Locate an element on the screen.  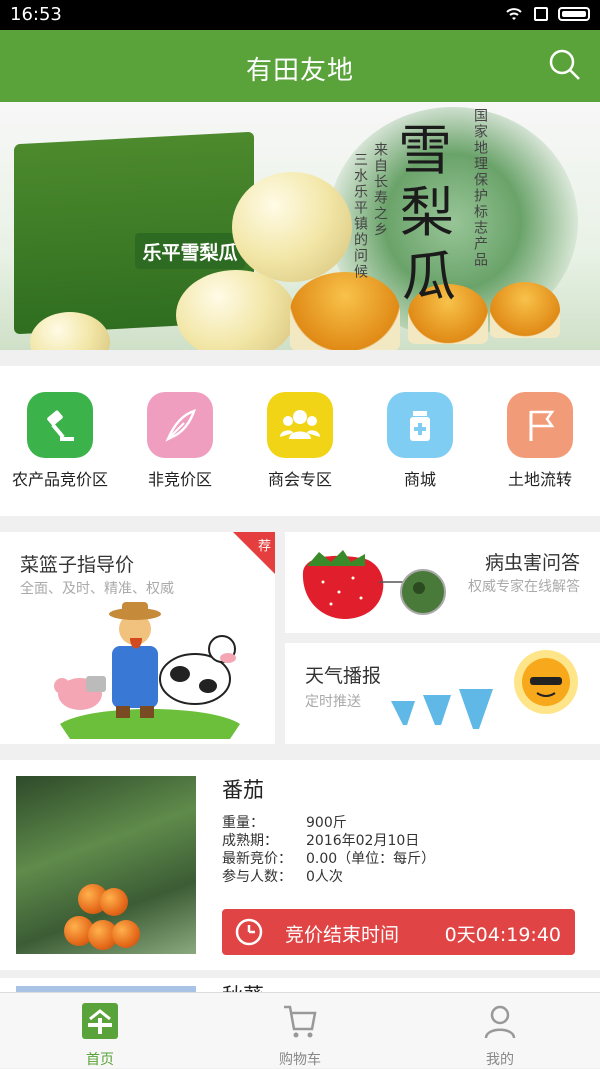
banner-side-text: 三水乐平镇的问候 is located at coordinates (360, 216).